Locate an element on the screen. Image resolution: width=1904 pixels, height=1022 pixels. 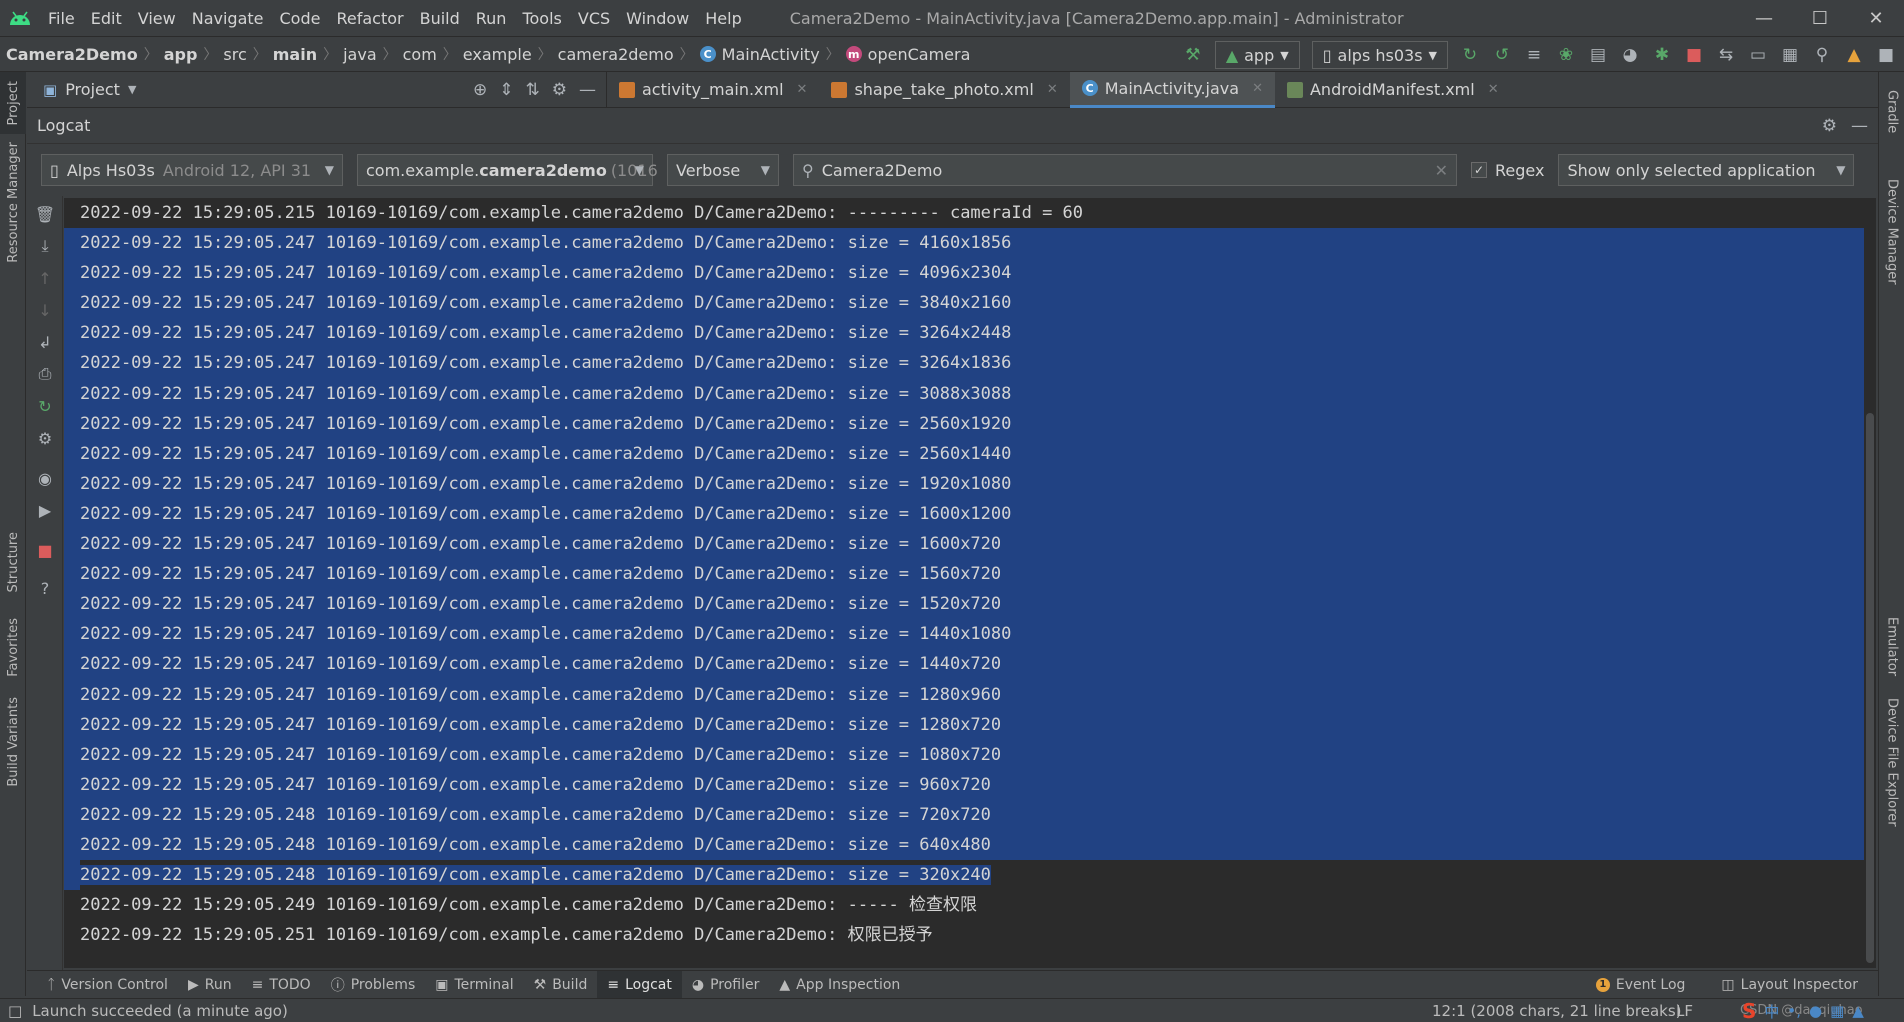
menu-edit: Edit is located at coordinates (106, 18).